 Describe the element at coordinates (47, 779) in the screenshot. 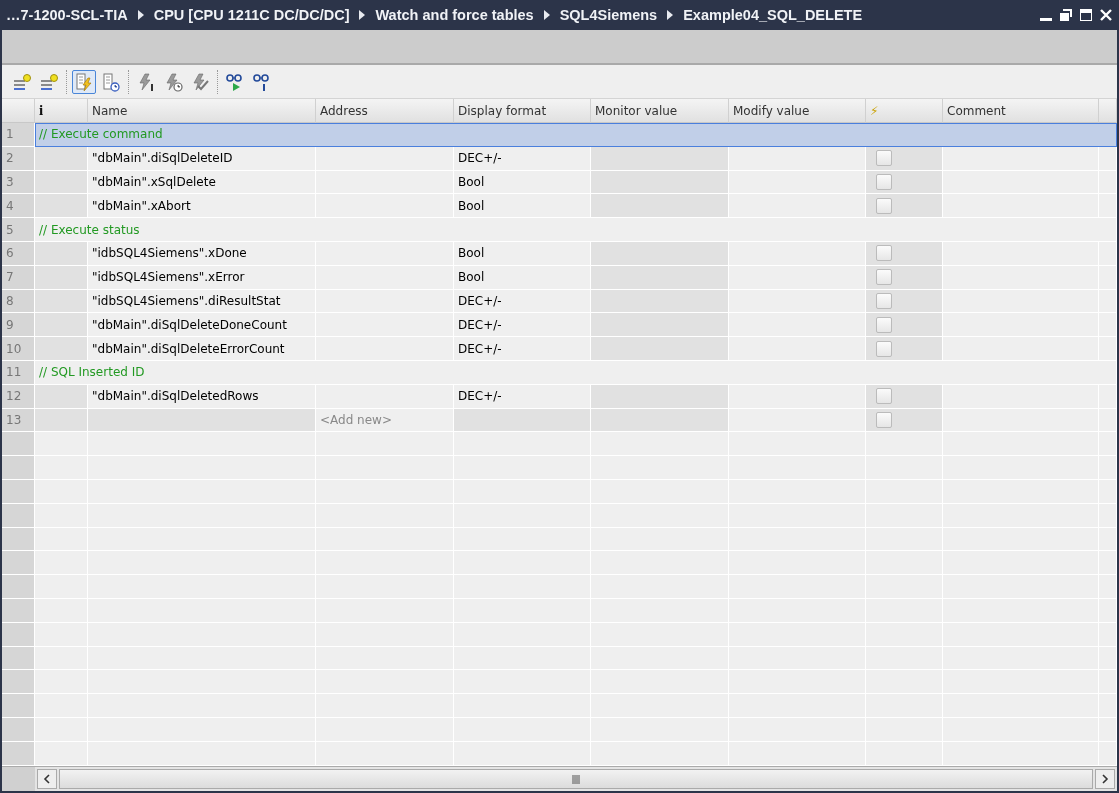

I see `scroll-left-icon` at that location.